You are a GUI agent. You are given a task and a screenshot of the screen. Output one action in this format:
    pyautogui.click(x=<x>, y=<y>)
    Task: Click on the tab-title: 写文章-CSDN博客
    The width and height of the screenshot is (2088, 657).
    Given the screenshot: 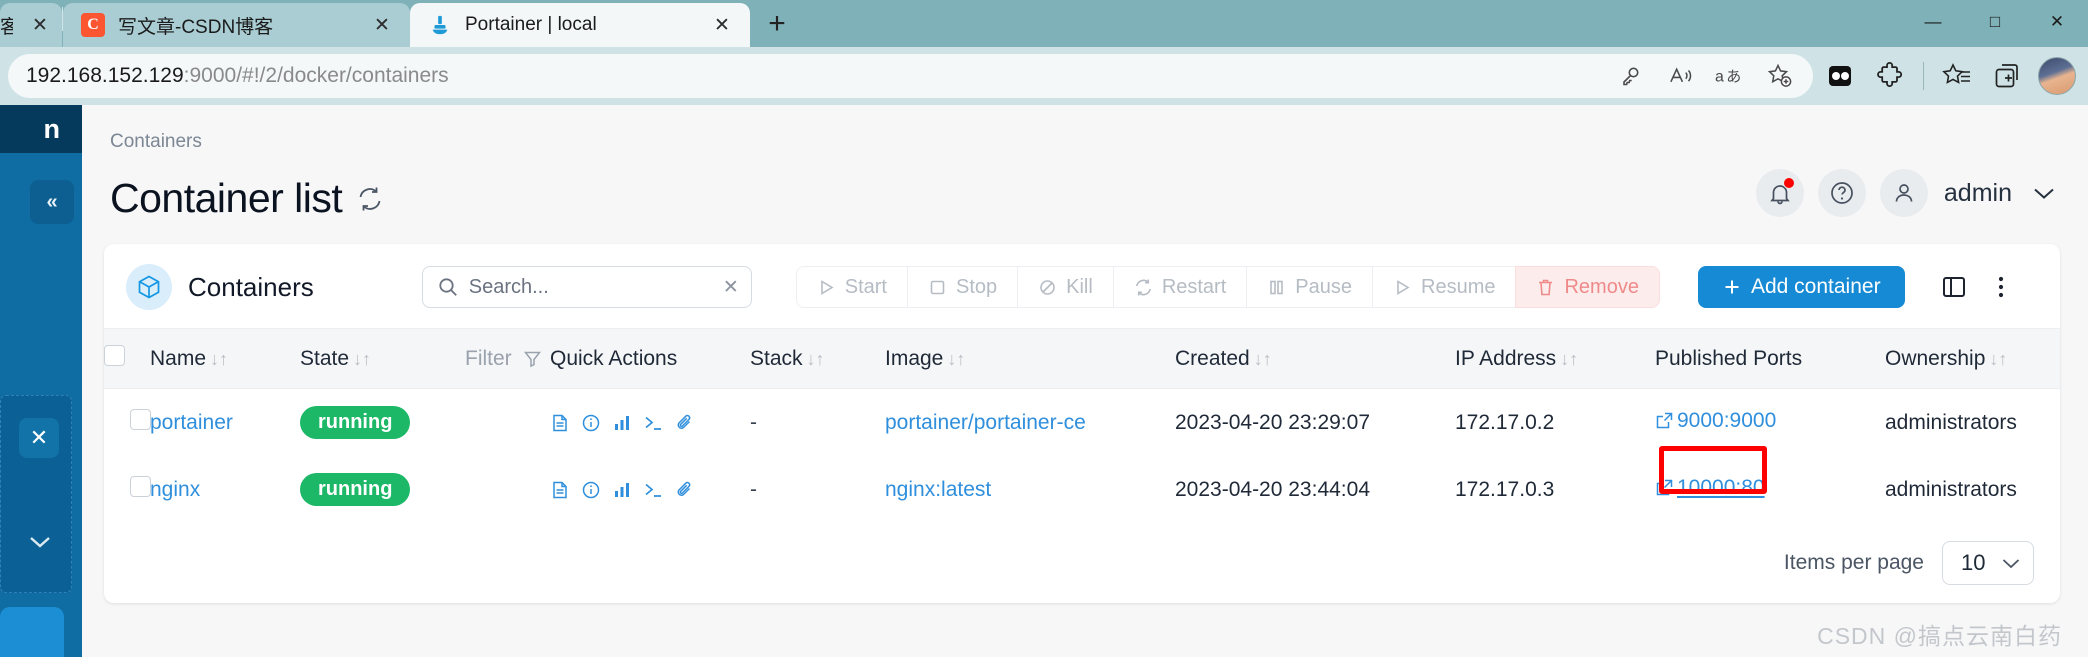 What is the action you would take?
    pyautogui.click(x=196, y=27)
    